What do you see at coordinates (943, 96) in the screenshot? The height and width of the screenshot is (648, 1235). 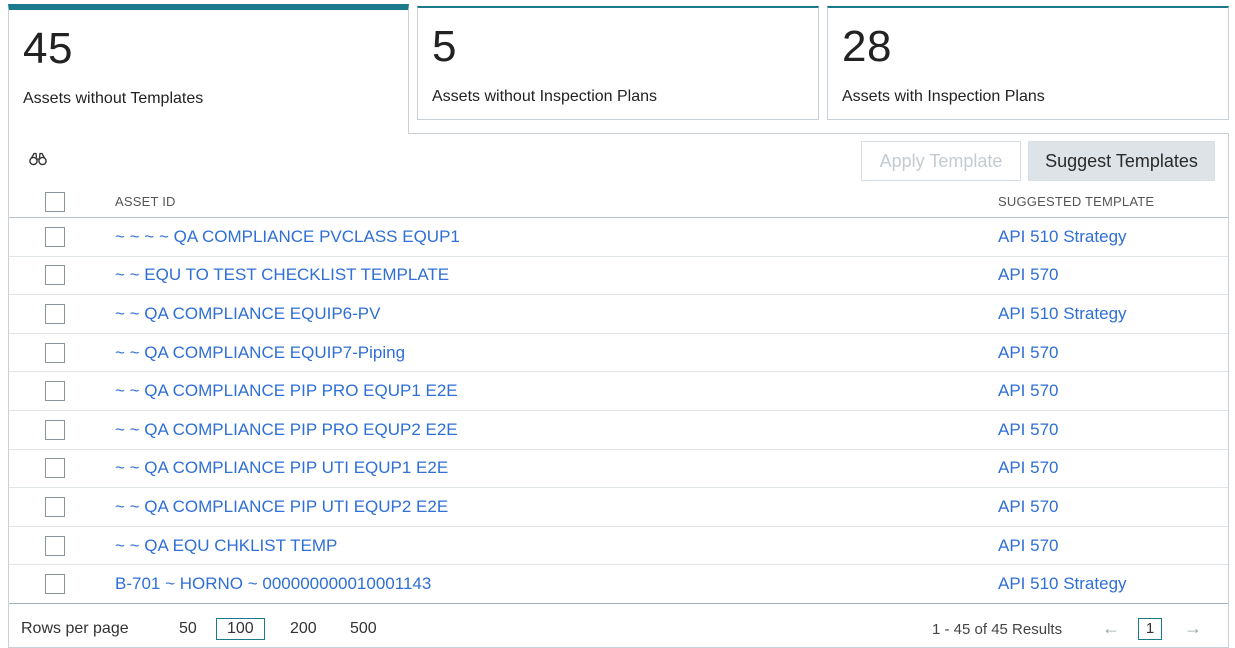 I see `tab-label: Assets with Inspection Plans` at bounding box center [943, 96].